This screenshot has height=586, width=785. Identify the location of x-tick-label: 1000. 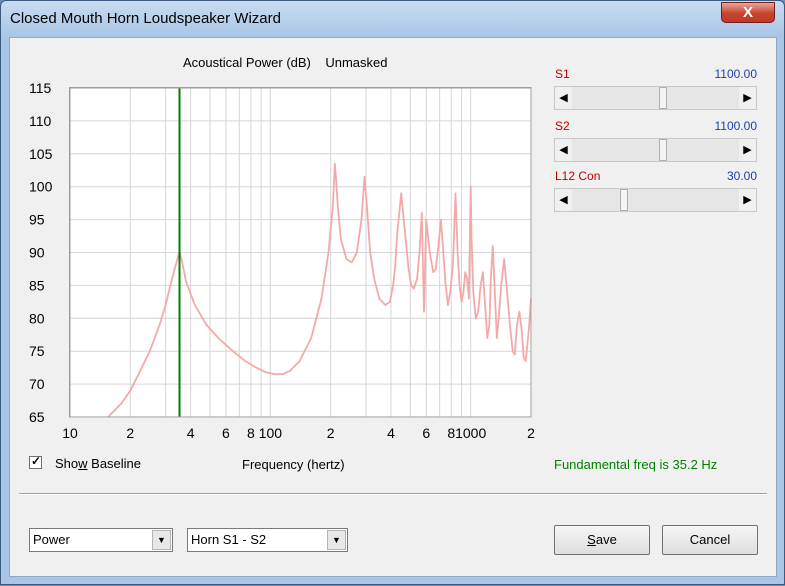
(470, 433).